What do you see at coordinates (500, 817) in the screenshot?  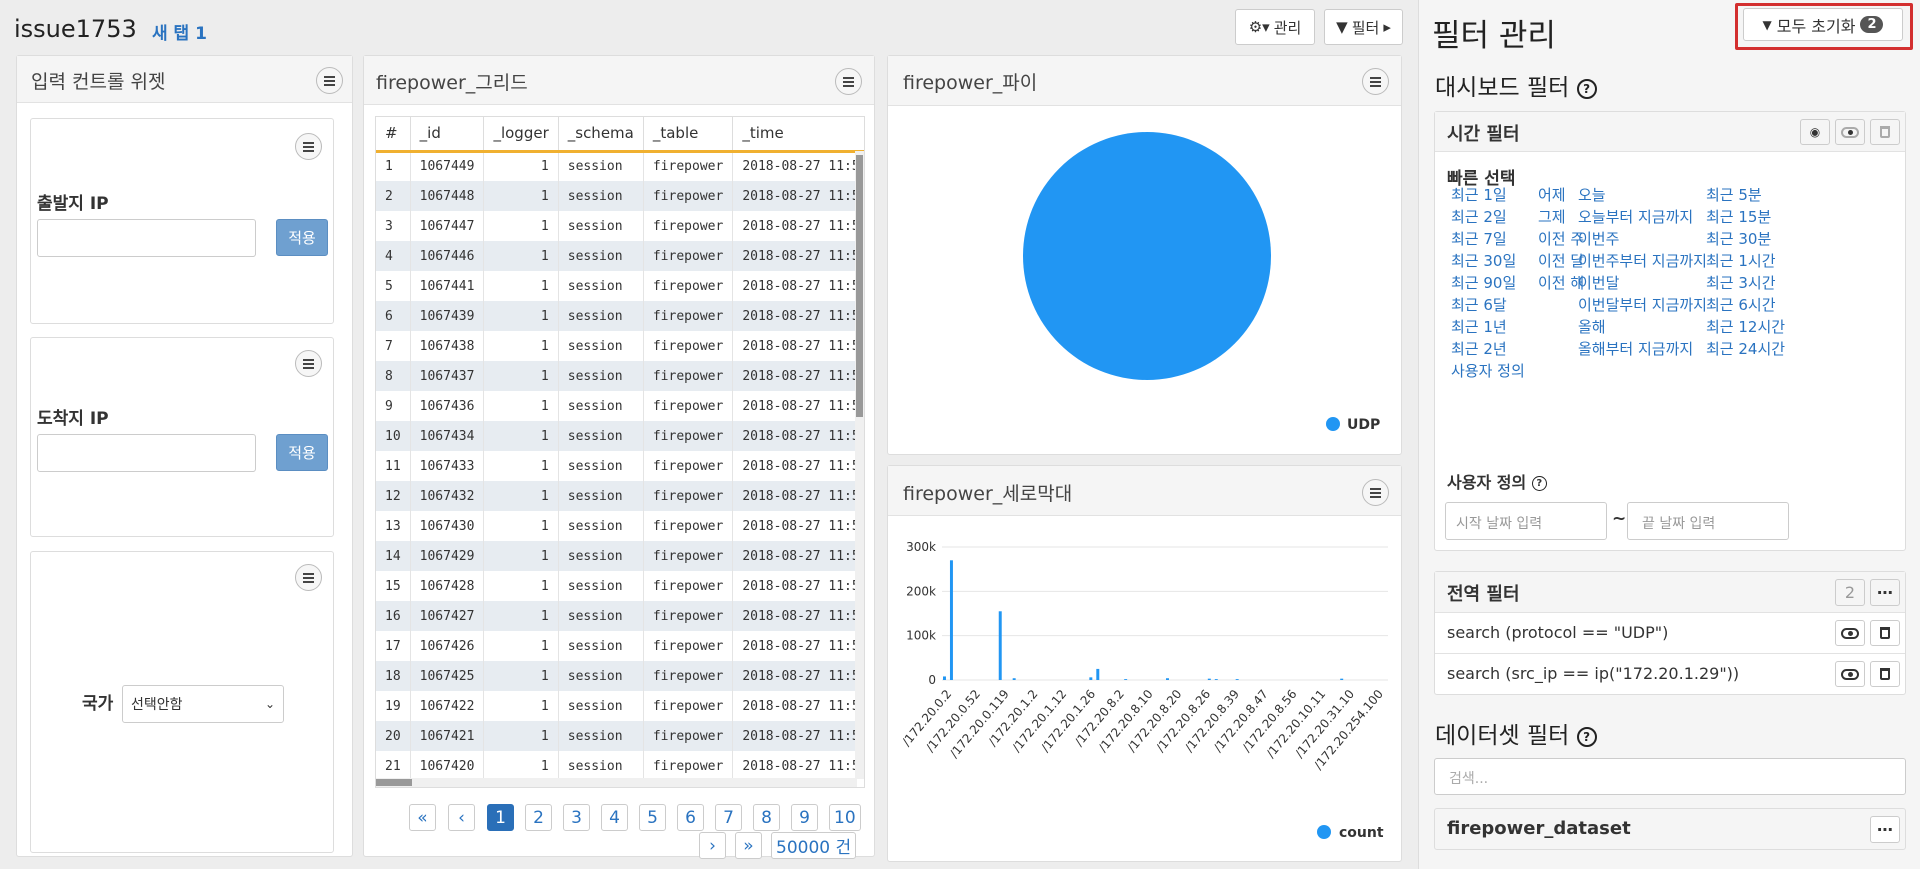 I see `page-button: 1` at bounding box center [500, 817].